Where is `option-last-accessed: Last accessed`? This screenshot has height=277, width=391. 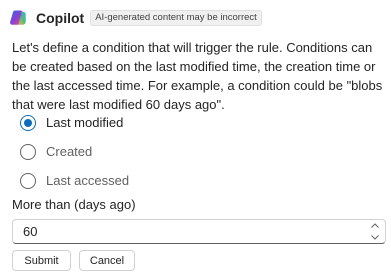 option-last-accessed: Last accessed is located at coordinates (74, 180).